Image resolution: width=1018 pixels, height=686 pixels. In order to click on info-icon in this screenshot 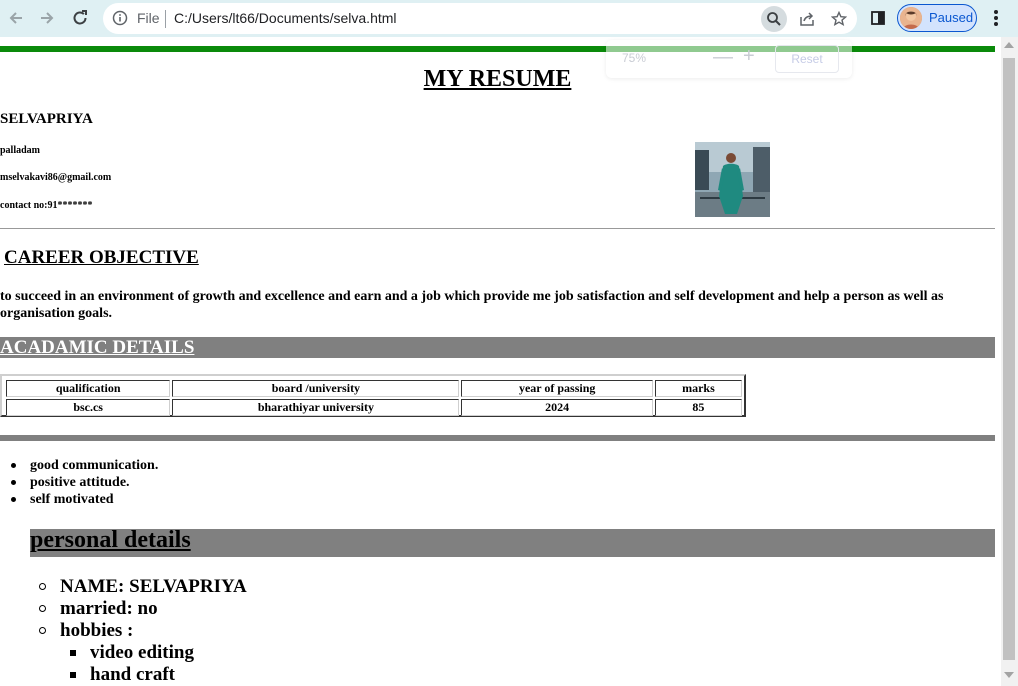, I will do `click(120, 19)`.